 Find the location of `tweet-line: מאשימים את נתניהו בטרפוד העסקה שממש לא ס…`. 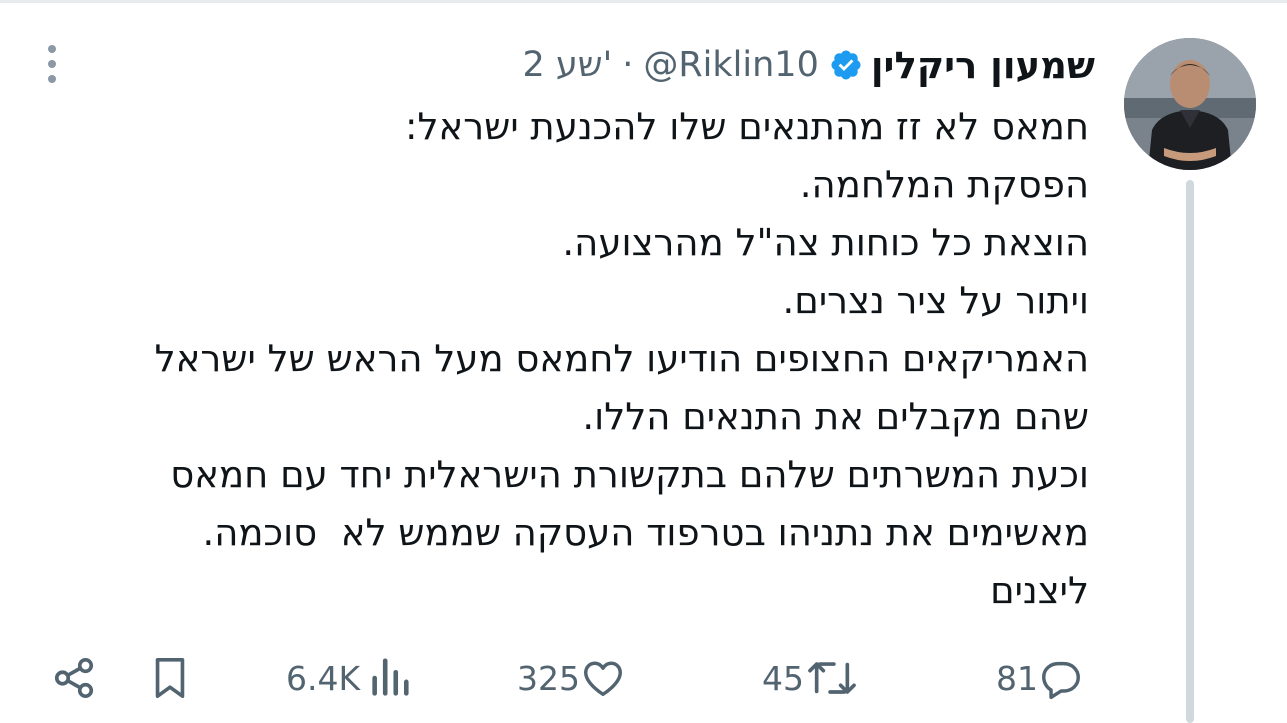

tweet-line: מאשימים את נתניהו בטרפוד העסקה שממש לא ס… is located at coordinates (645, 532).